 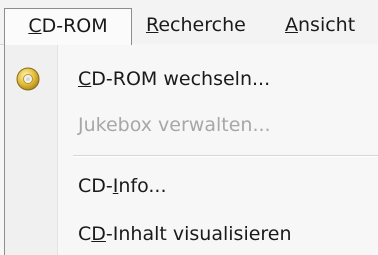 I want to click on menu-cd-rom-accel: C, so click(x=35, y=26).